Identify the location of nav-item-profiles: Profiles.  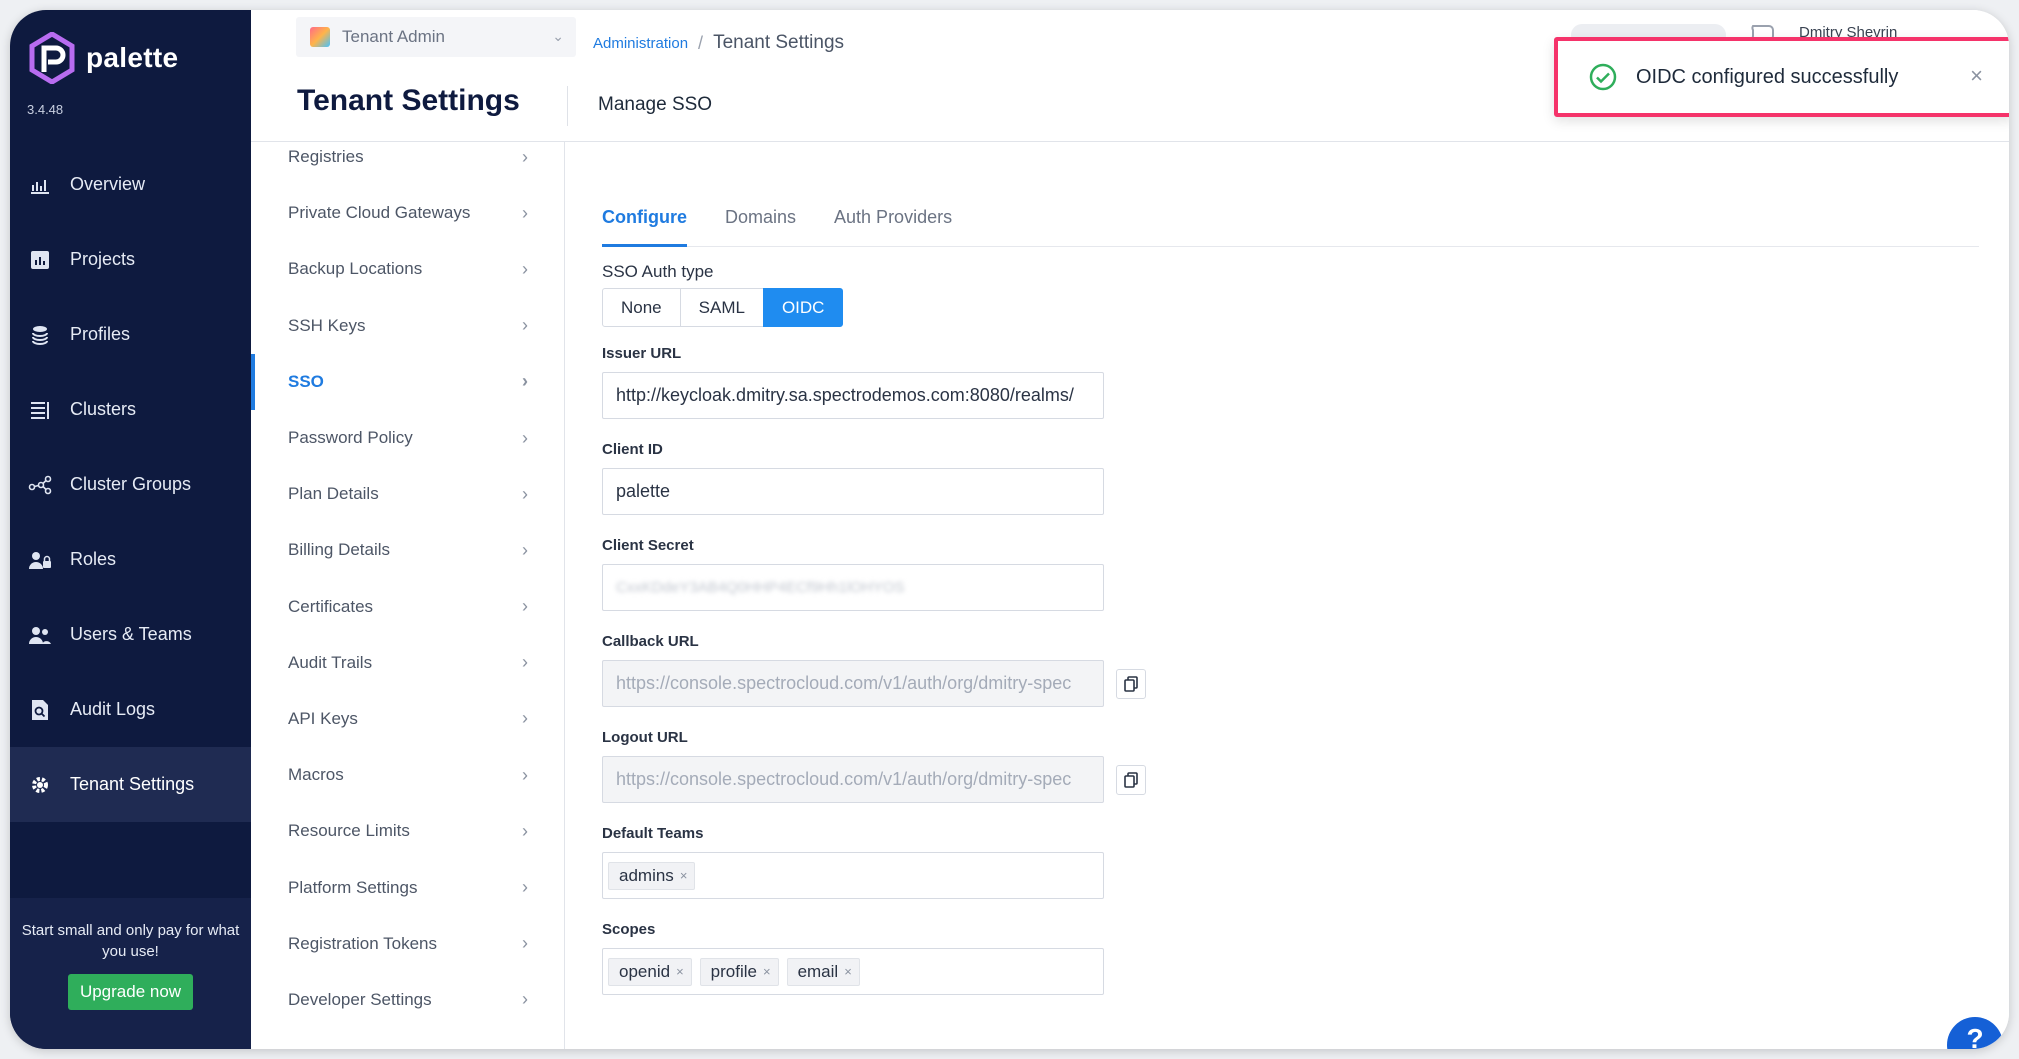
(130, 334).